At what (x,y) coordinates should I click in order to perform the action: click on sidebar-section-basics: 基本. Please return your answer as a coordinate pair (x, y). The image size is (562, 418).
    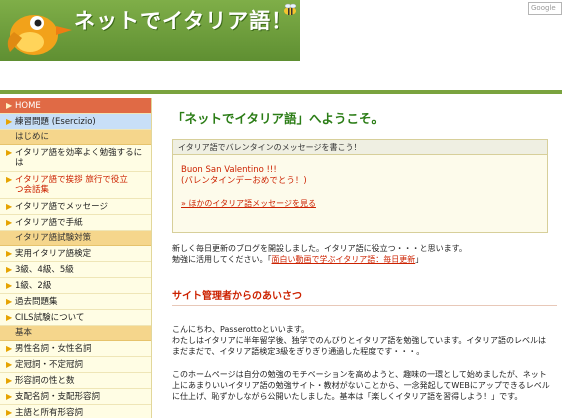
    Looking at the image, I should click on (75, 333).